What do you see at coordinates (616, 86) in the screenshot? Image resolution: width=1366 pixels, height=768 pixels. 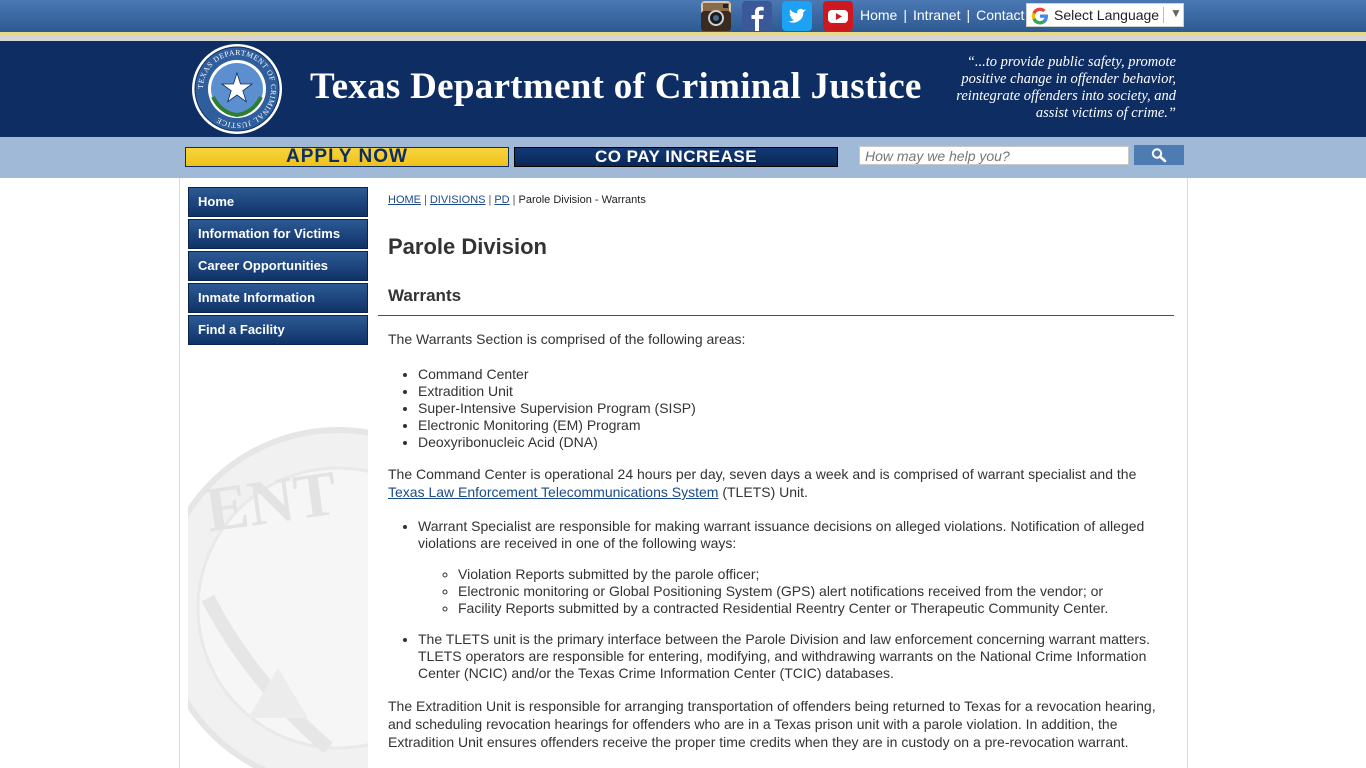 I see `site-title: Texas Department of Criminal Justice` at bounding box center [616, 86].